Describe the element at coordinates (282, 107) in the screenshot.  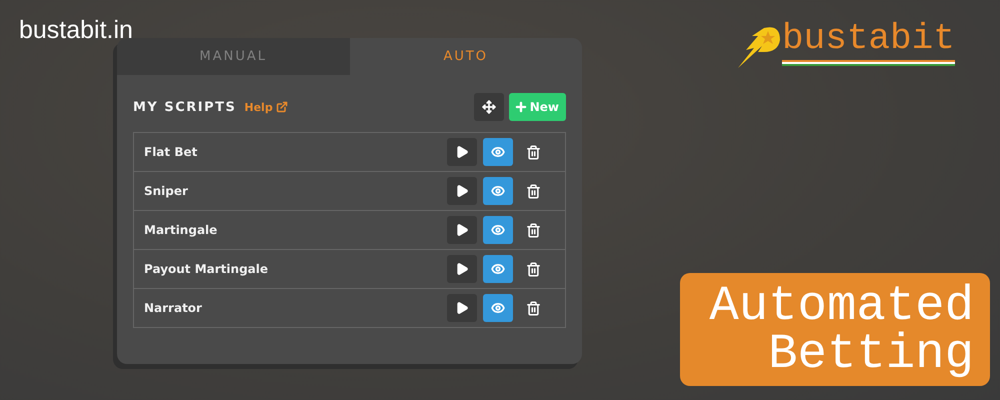
I see `external-link-icon` at that location.